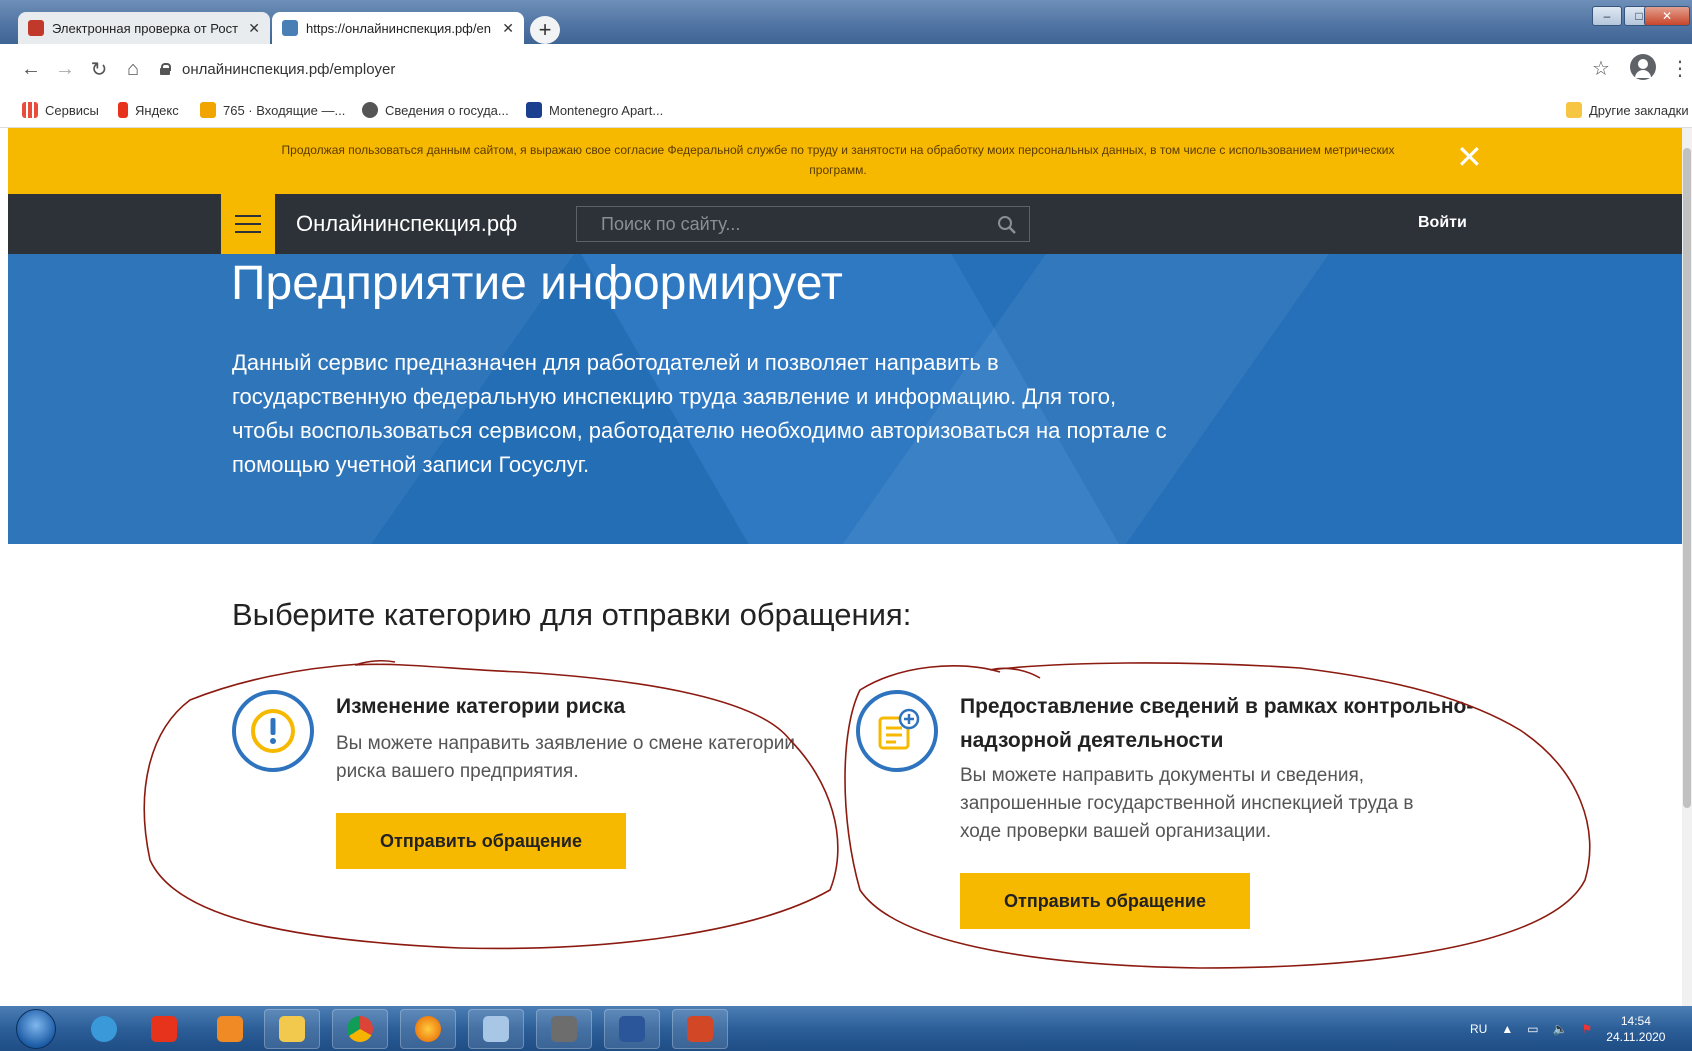 The width and height of the screenshot is (1692, 1051). Describe the element at coordinates (292, 1029) in the screenshot. I see `file-explorer-icon` at that location.